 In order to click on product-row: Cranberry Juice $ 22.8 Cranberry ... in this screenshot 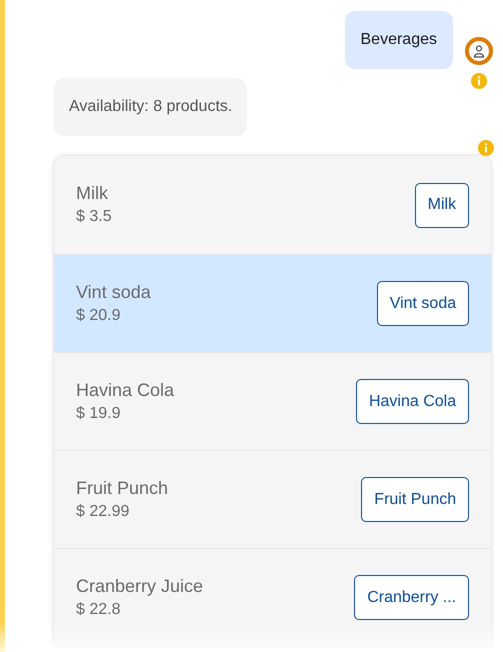, I will do `click(273, 597)`.